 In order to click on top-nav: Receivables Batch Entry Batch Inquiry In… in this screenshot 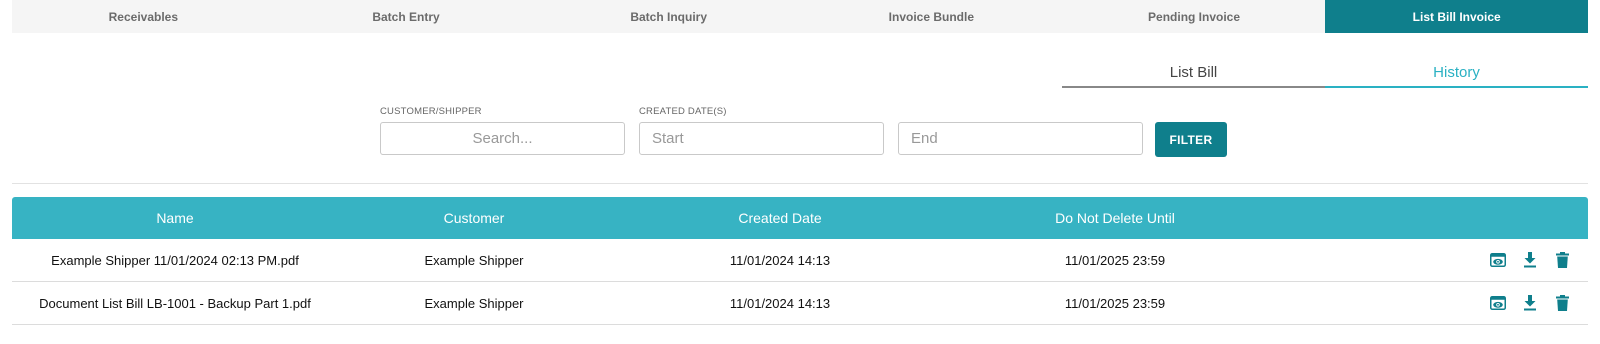, I will do `click(800, 16)`.